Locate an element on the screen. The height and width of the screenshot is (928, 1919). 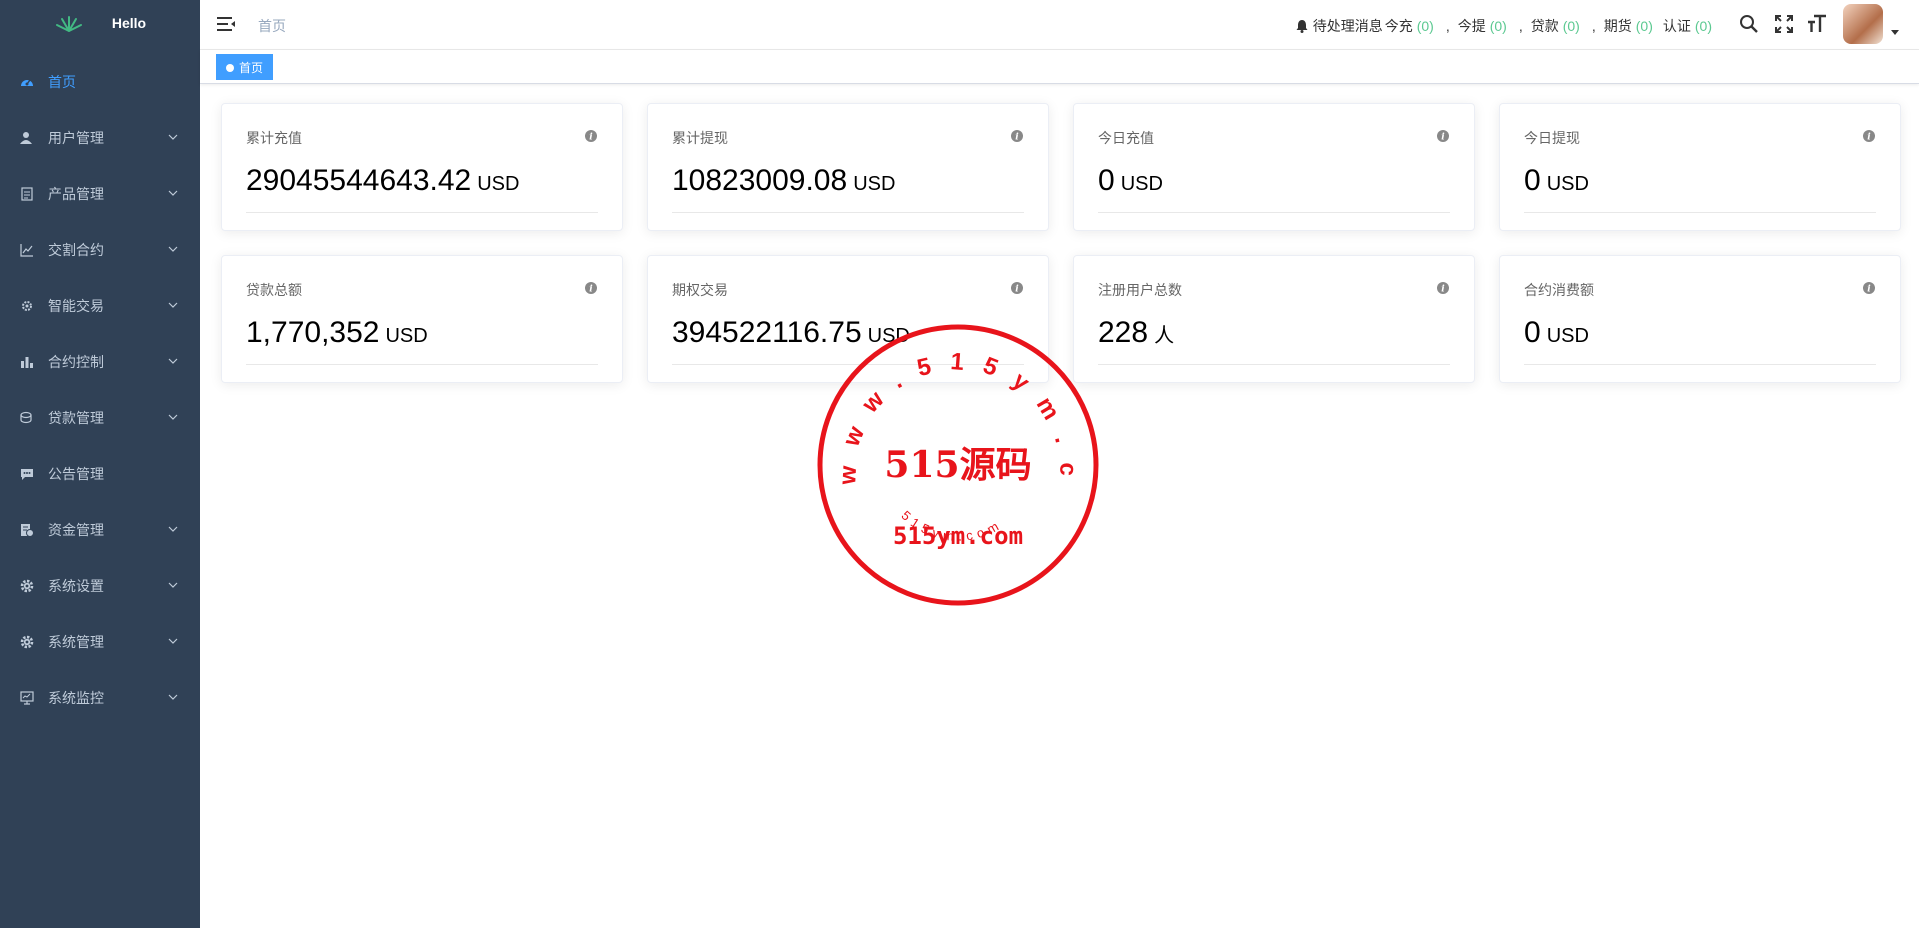
card-value: 394522116.75 USD is located at coordinates (791, 333).